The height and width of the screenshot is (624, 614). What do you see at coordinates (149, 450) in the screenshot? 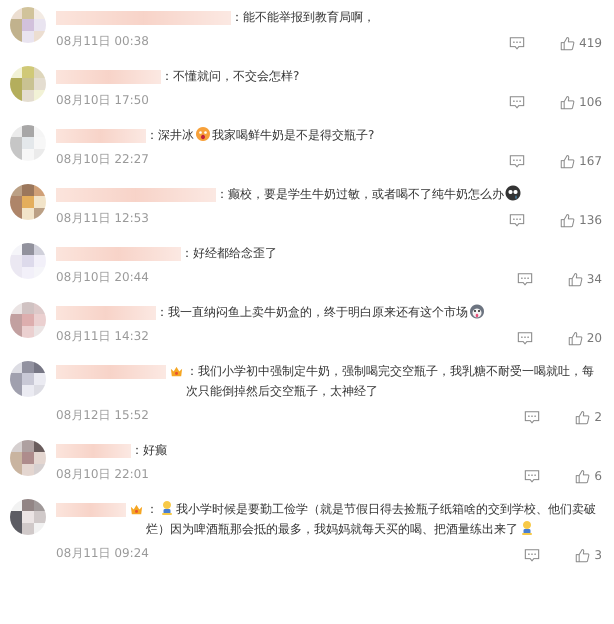
I see `comment-text: ：好癫` at bounding box center [149, 450].